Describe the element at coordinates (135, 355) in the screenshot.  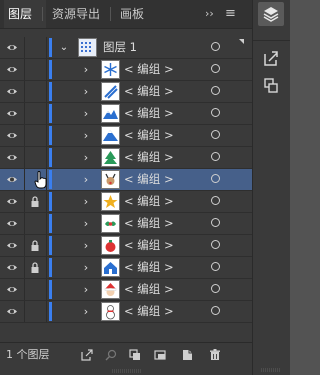
I see `clipping-mask-icon` at that location.